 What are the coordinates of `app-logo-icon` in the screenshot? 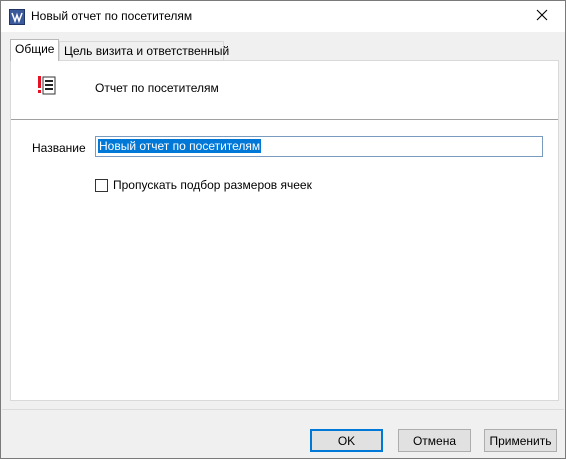 It's located at (17, 17).